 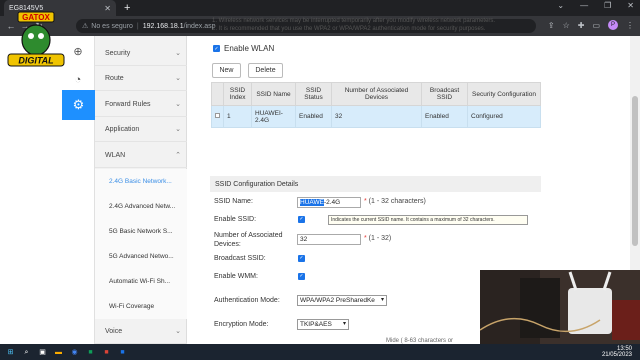 What do you see at coordinates (141, 155) in the screenshot?
I see `menu-item-wlan: WLAN ⌃` at bounding box center [141, 155].